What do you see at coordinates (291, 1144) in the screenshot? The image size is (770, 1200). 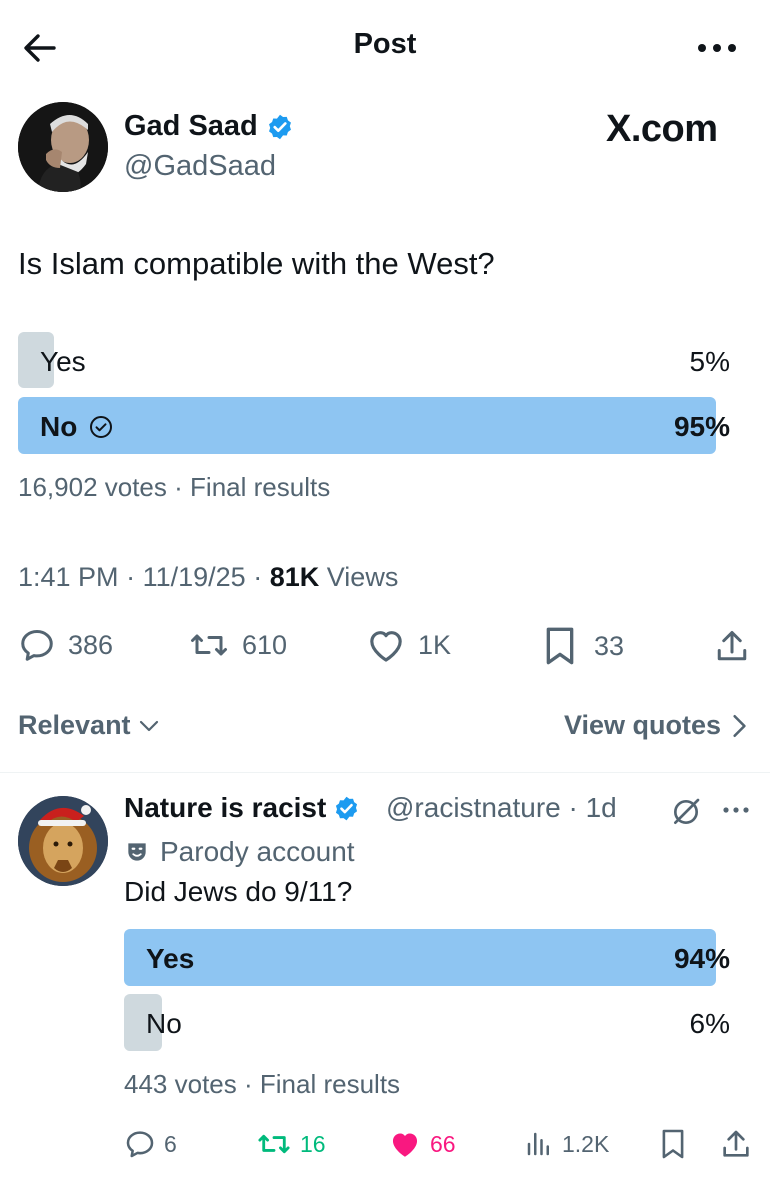 I see `reply-repost-button: 16` at bounding box center [291, 1144].